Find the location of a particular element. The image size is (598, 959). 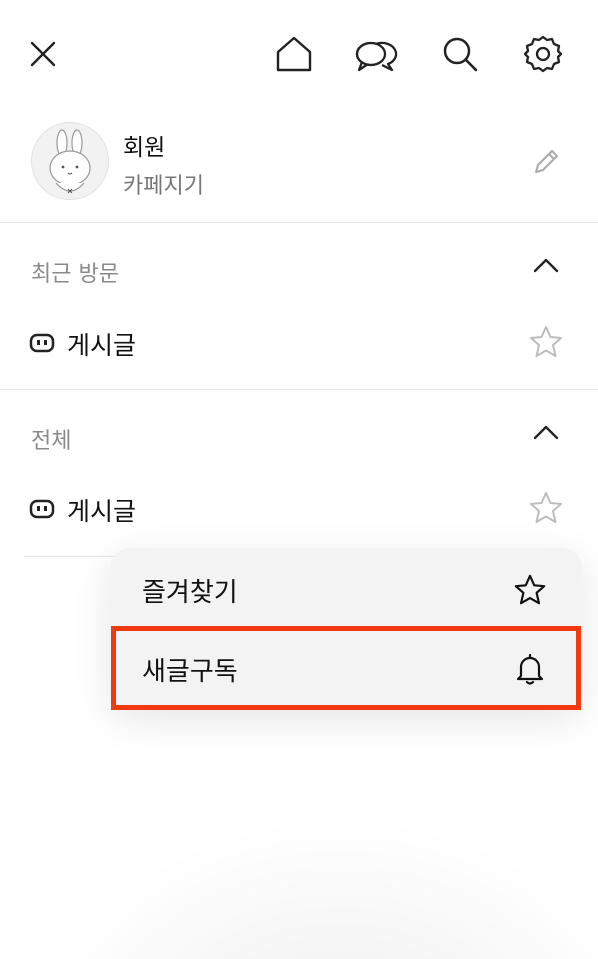

board-row-recent: 게시글 is located at coordinates (299, 342).